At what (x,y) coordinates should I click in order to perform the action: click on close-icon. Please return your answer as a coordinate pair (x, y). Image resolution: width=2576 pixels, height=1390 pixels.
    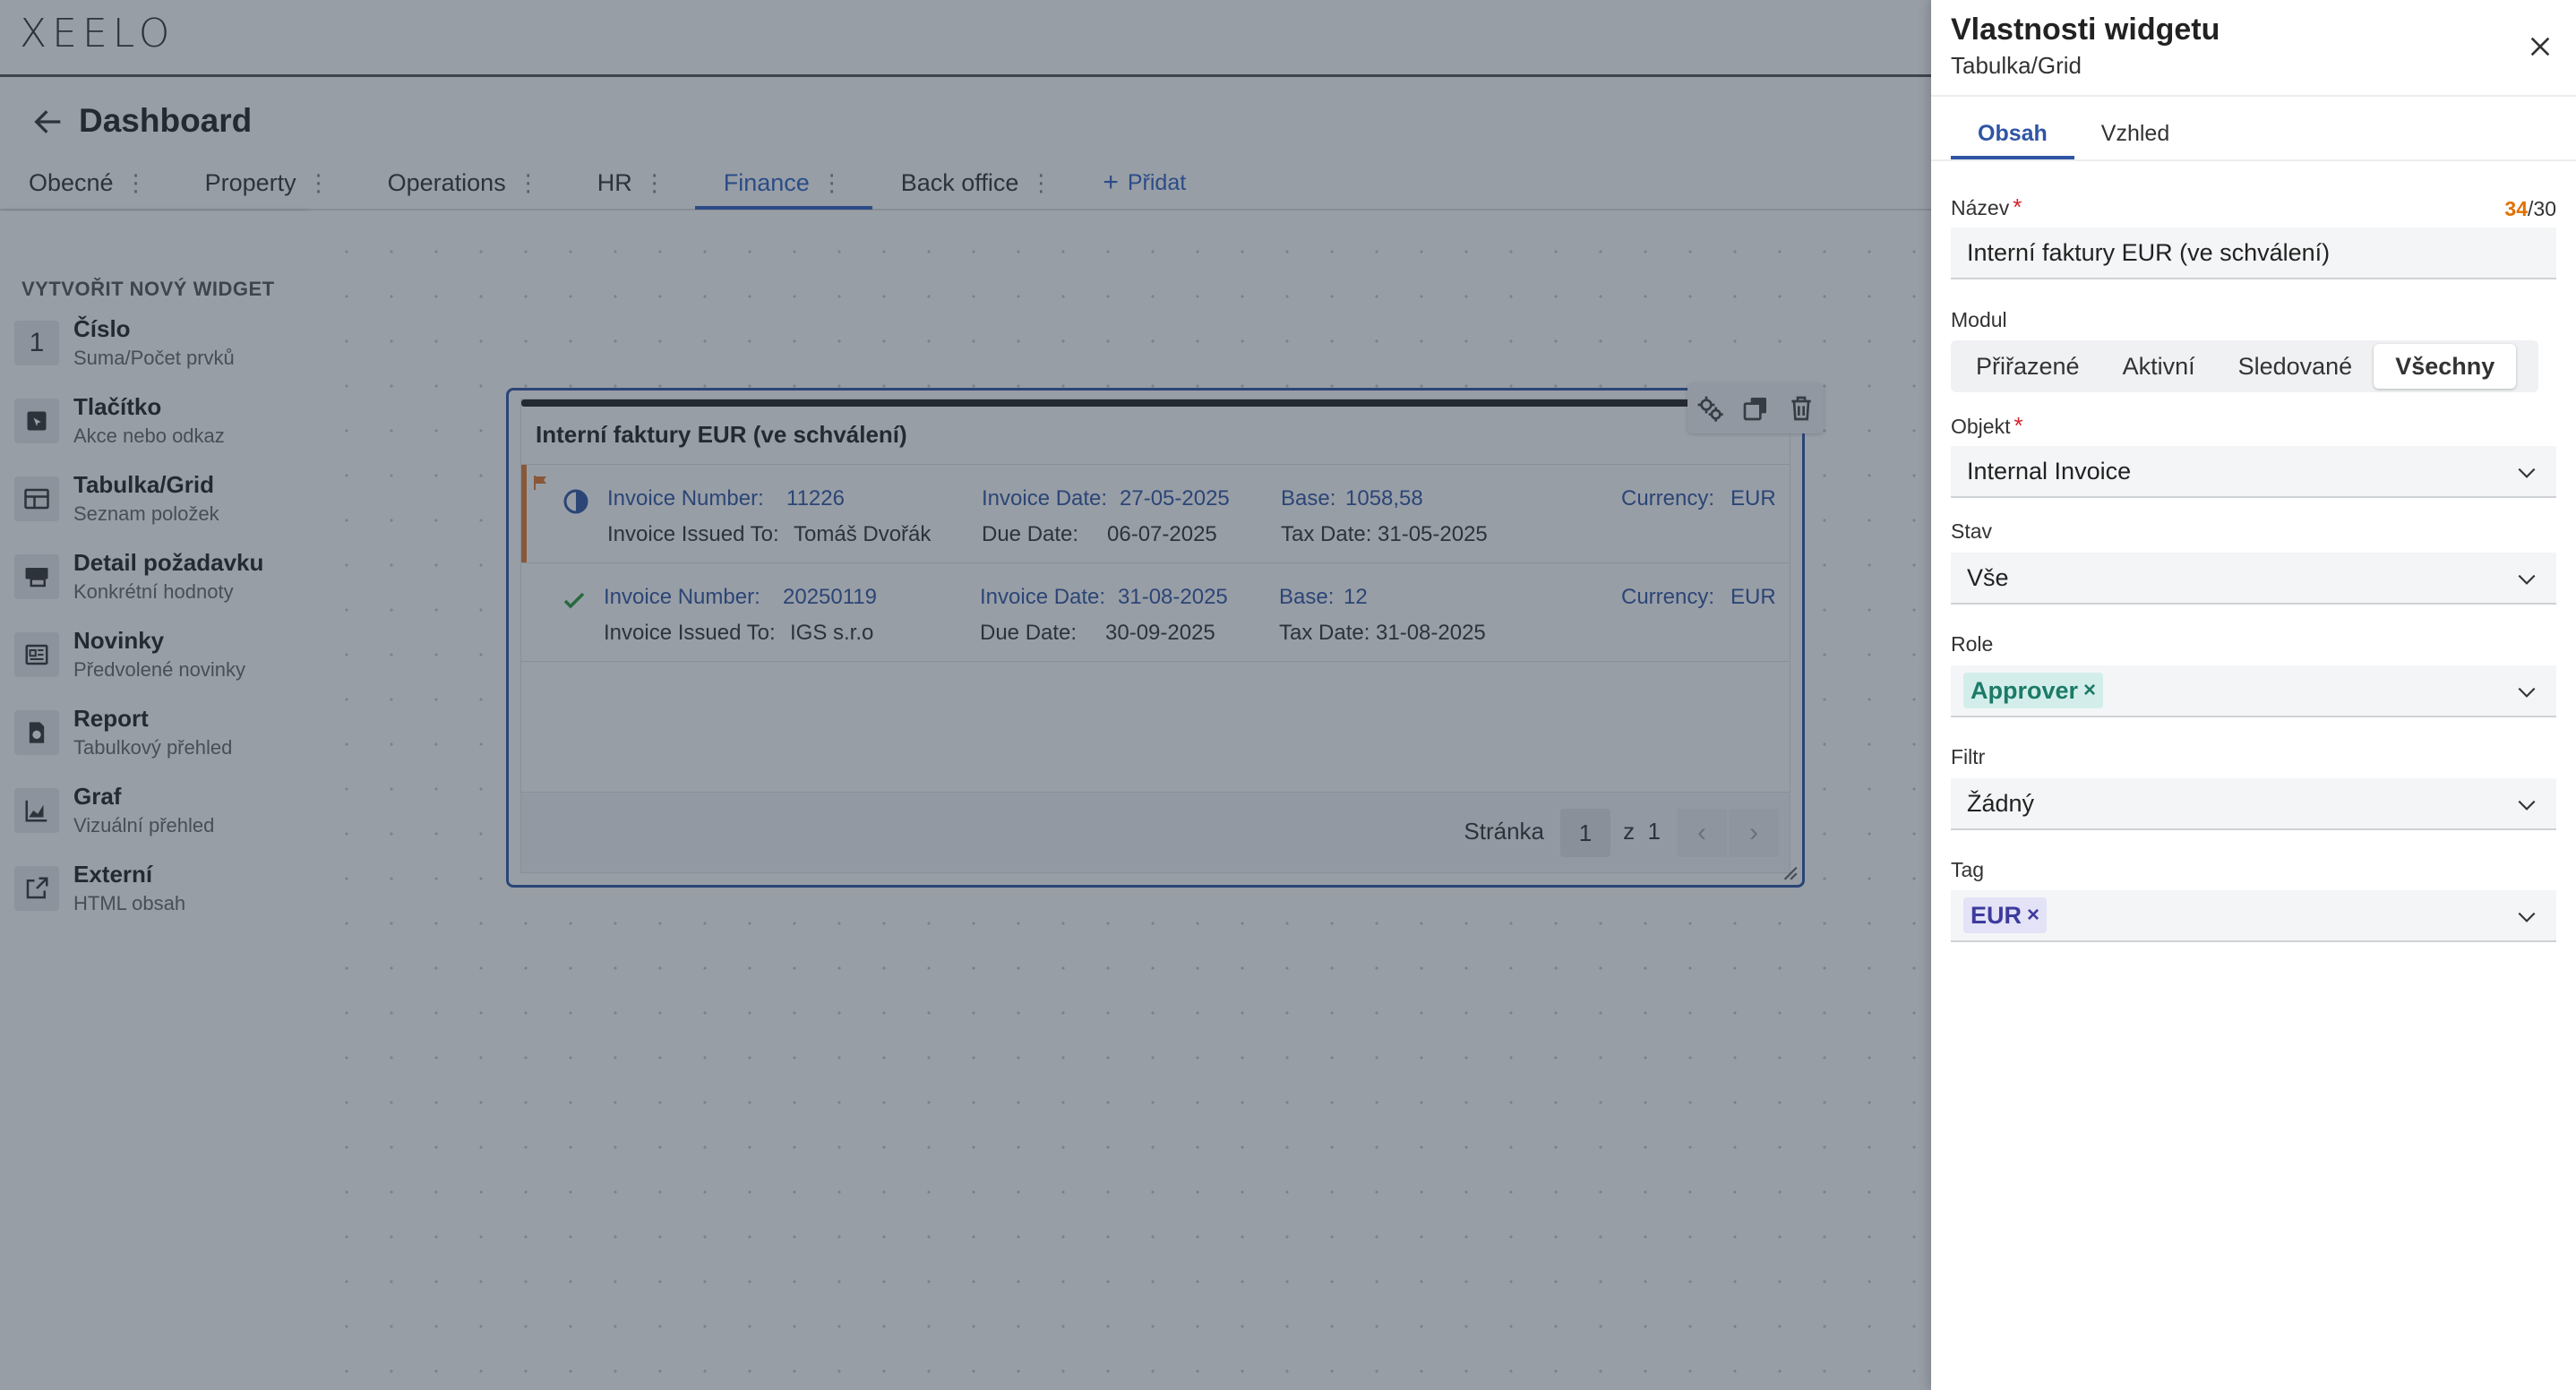
    Looking at the image, I should click on (2540, 47).